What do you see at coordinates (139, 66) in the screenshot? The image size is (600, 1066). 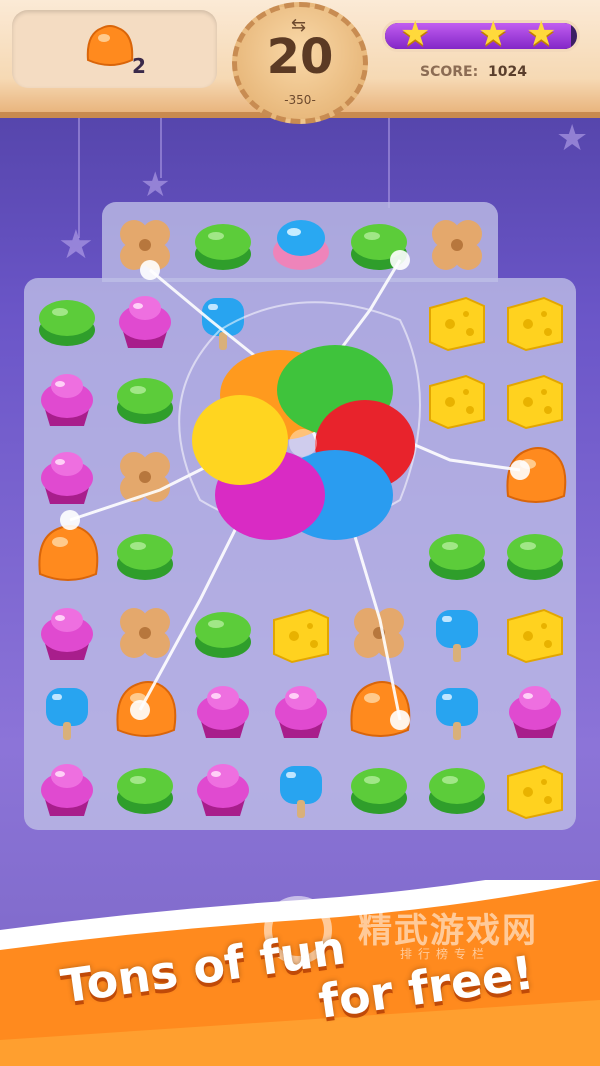 I see `goal-count: 2` at bounding box center [139, 66].